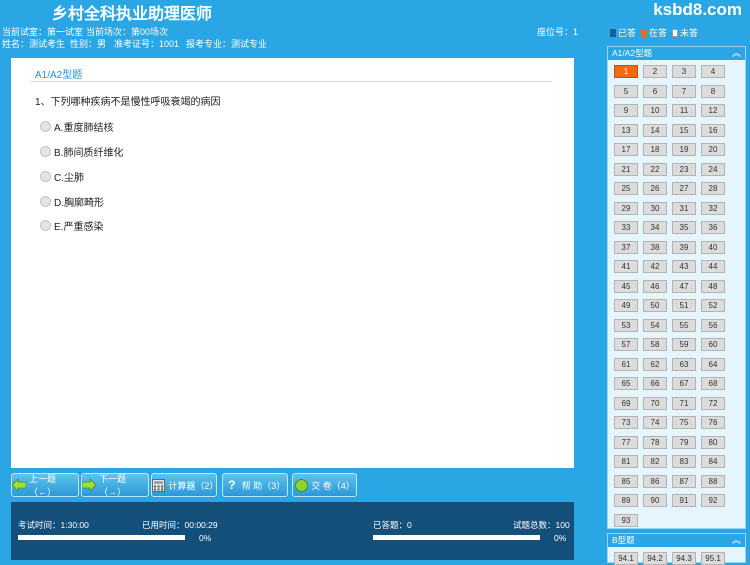  Describe the element at coordinates (655, 558) in the screenshot. I see `question-nav-button: 94.2` at that location.